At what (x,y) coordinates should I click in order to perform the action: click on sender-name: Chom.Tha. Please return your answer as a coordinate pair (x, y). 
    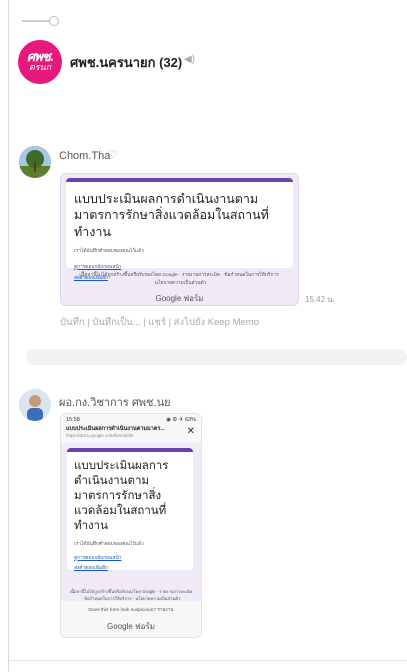
    Looking at the image, I should click on (85, 156).